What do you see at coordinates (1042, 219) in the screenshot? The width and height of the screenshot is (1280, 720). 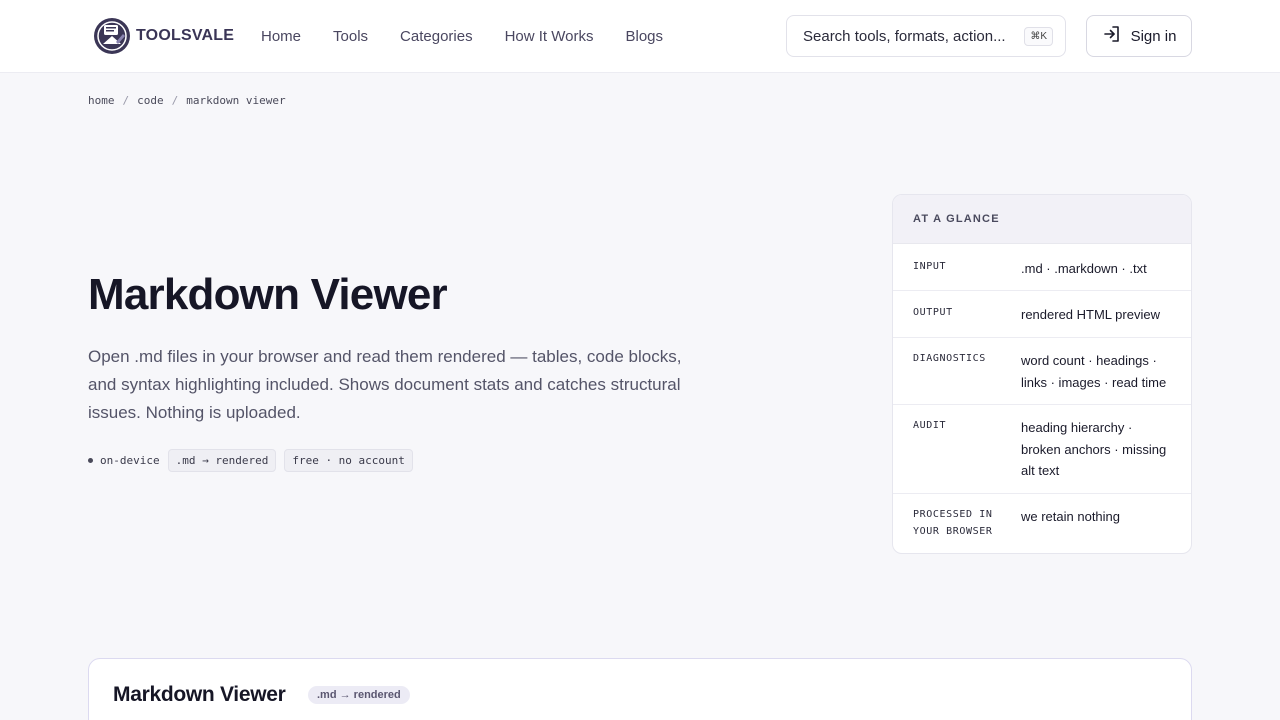 I see `glance-heading: AT A GLANCE` at bounding box center [1042, 219].